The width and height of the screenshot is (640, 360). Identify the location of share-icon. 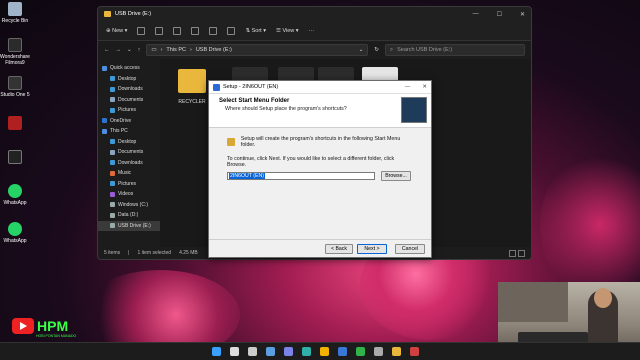
(213, 30).